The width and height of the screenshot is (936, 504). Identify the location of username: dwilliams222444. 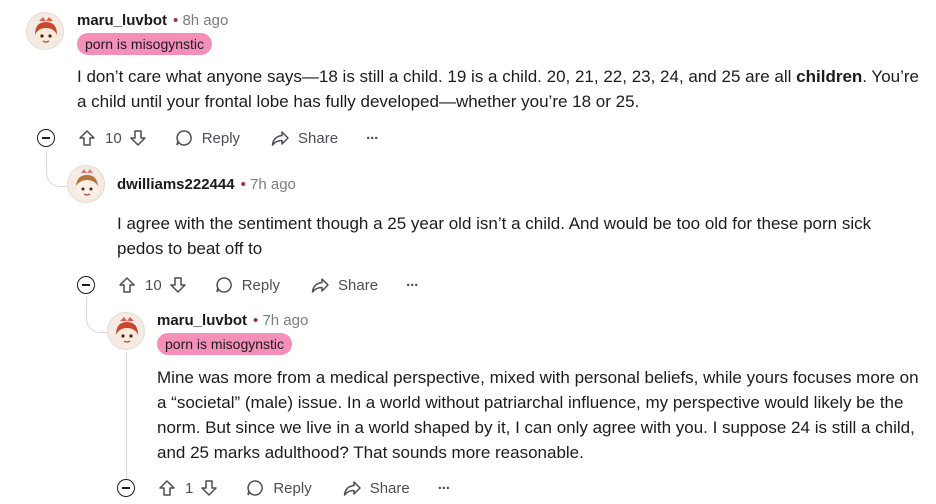
(176, 184).